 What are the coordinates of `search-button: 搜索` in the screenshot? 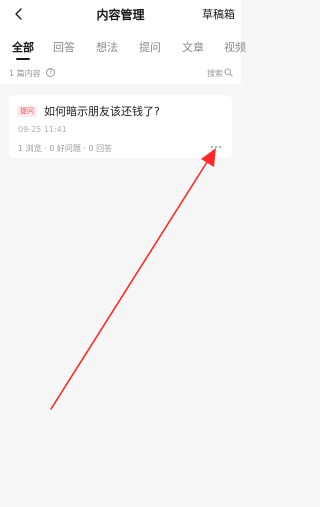 It's located at (215, 73).